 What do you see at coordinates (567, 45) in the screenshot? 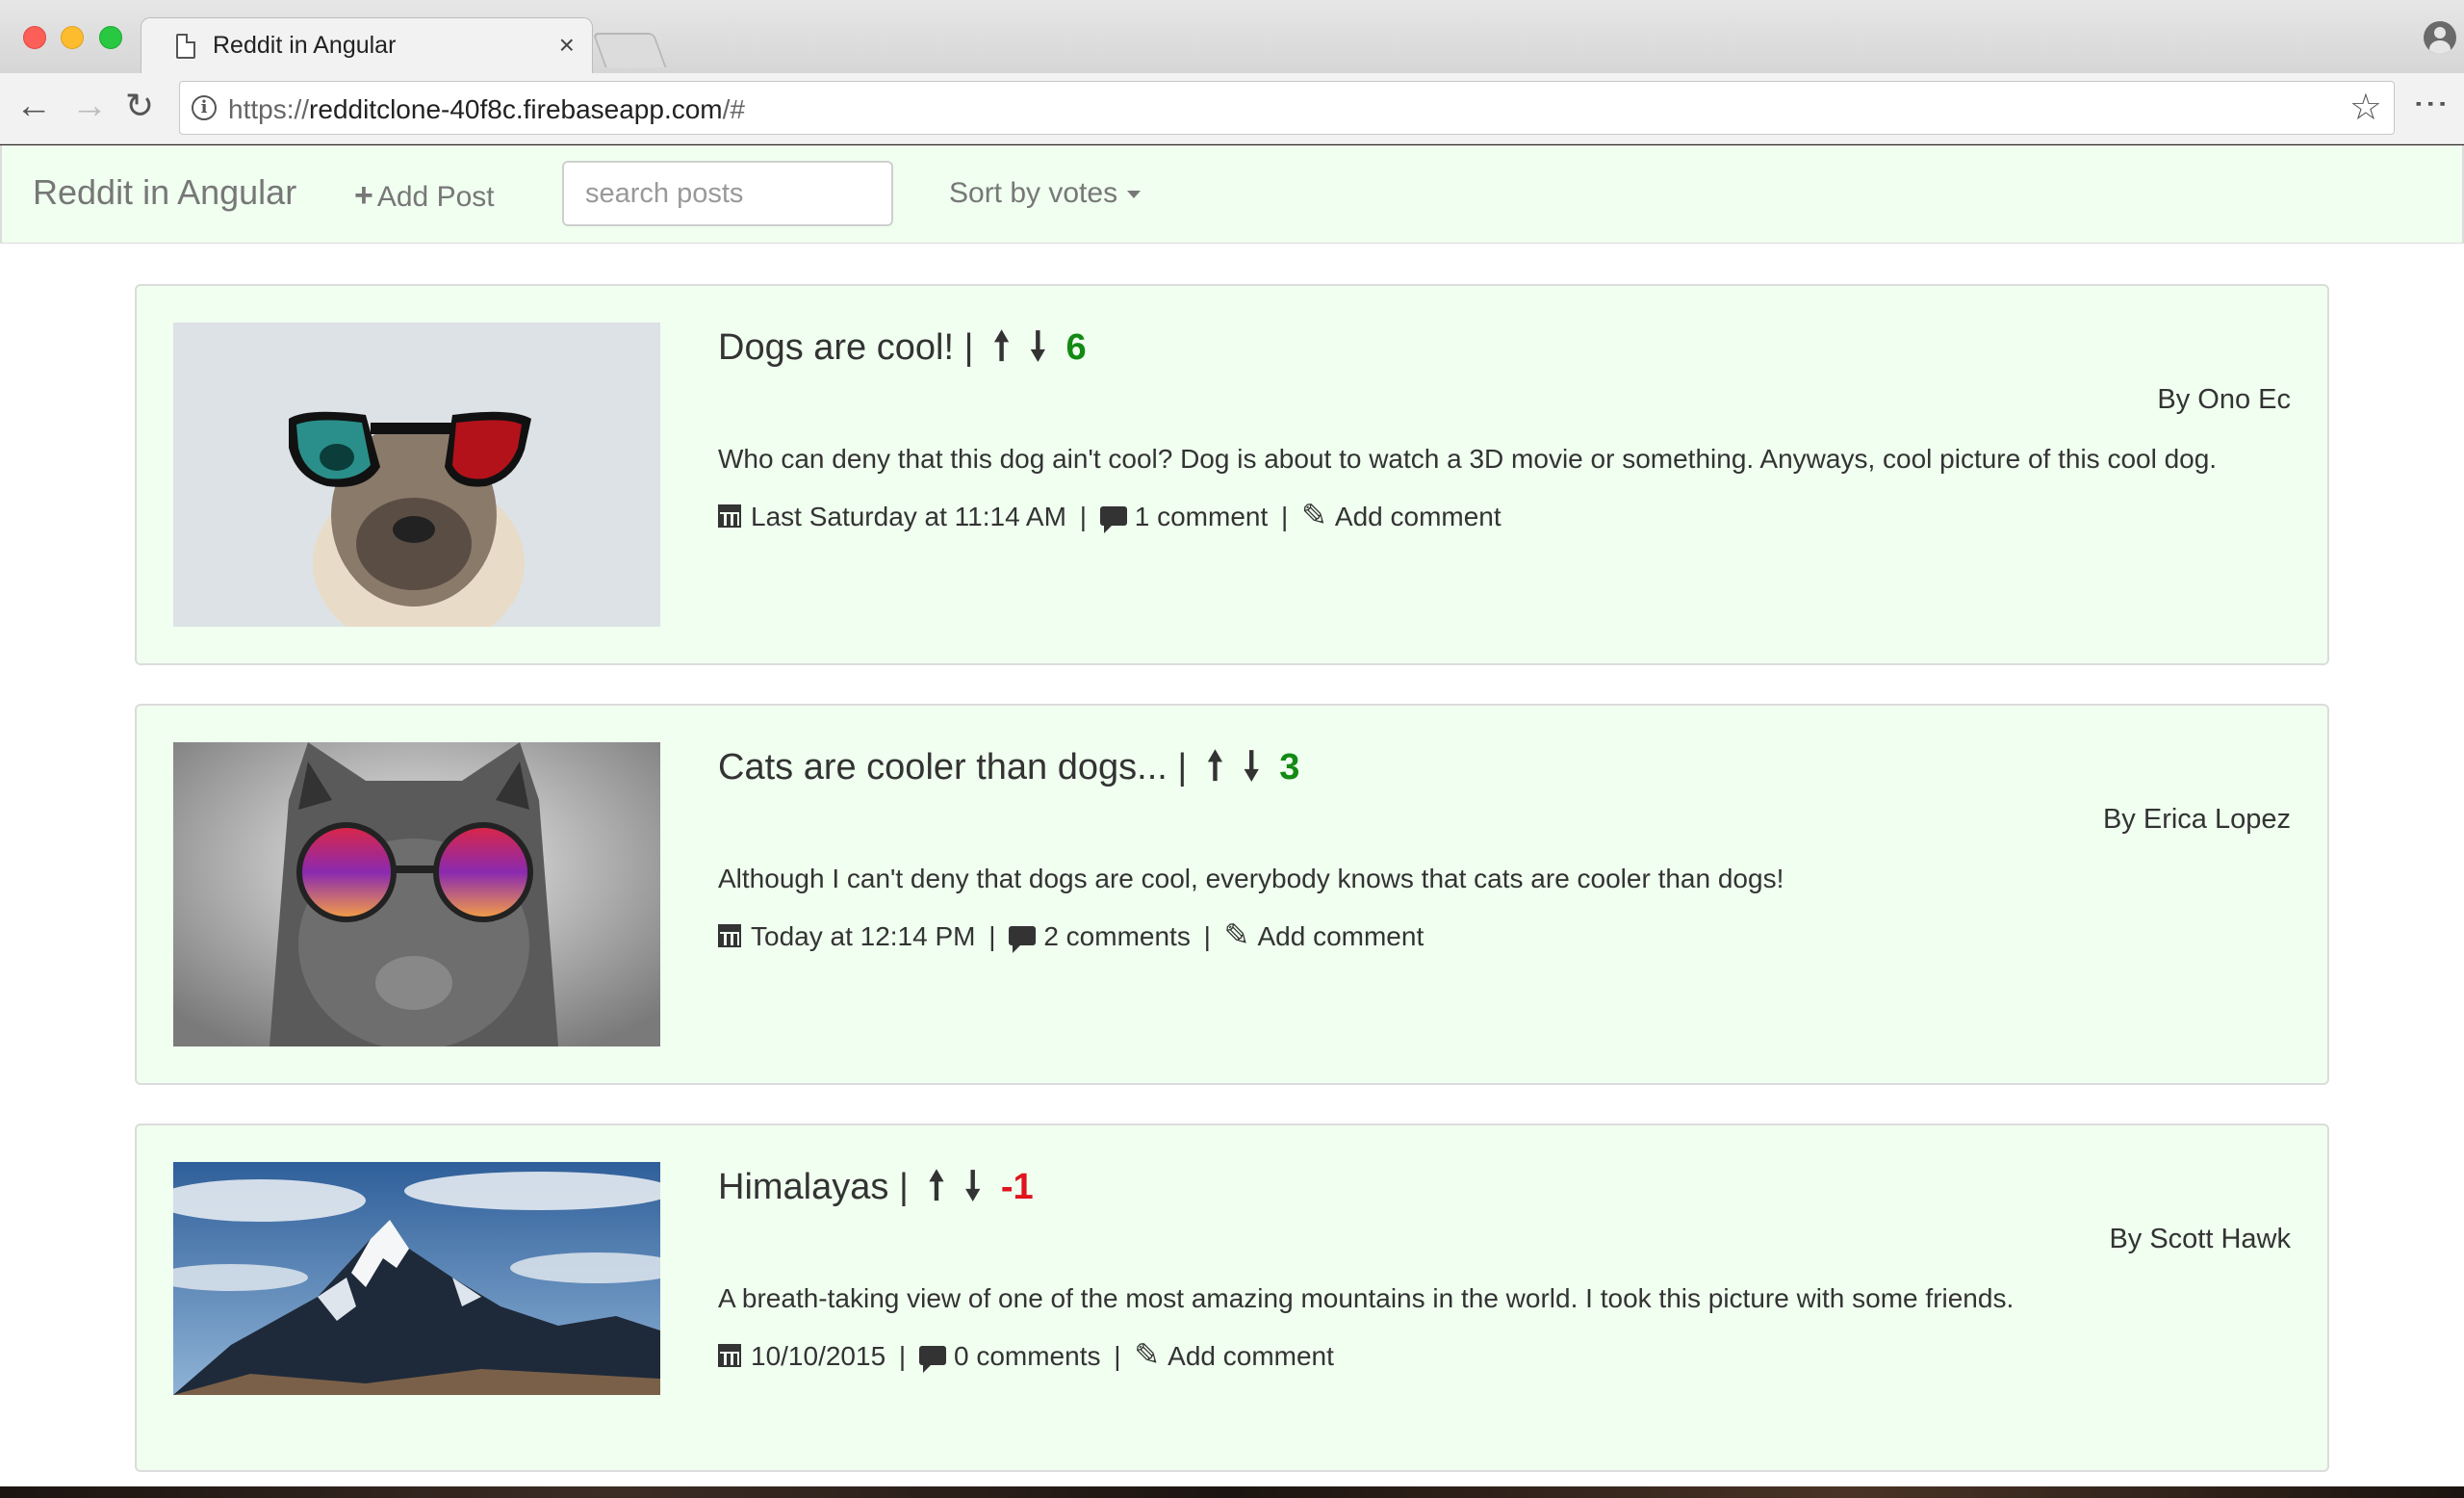
I see `tab-close-icon: ×` at bounding box center [567, 45].